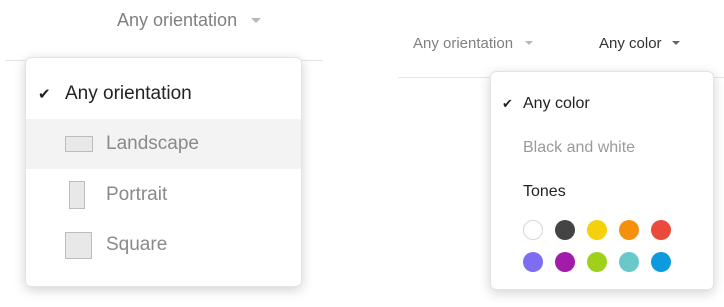  Describe the element at coordinates (544, 191) in the screenshot. I see `tones-heading-label: Tones` at that location.